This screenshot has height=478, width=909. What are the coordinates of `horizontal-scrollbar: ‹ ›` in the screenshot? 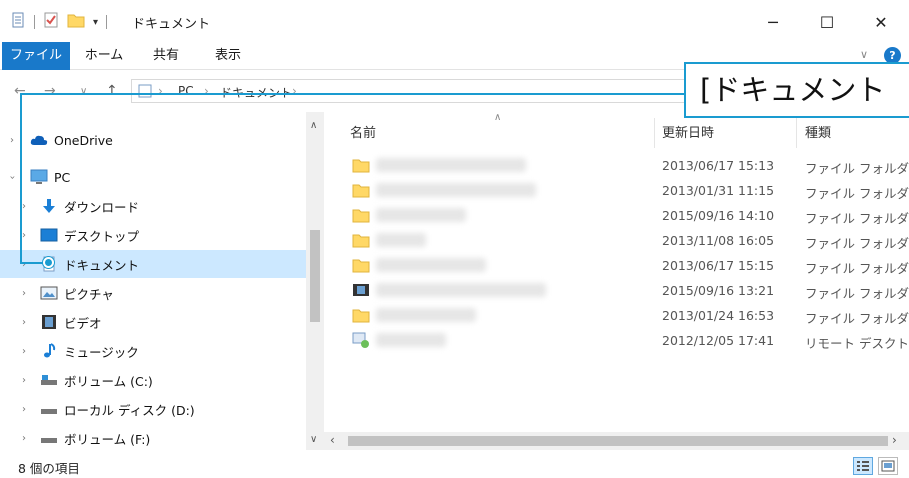 It's located at (616, 441).